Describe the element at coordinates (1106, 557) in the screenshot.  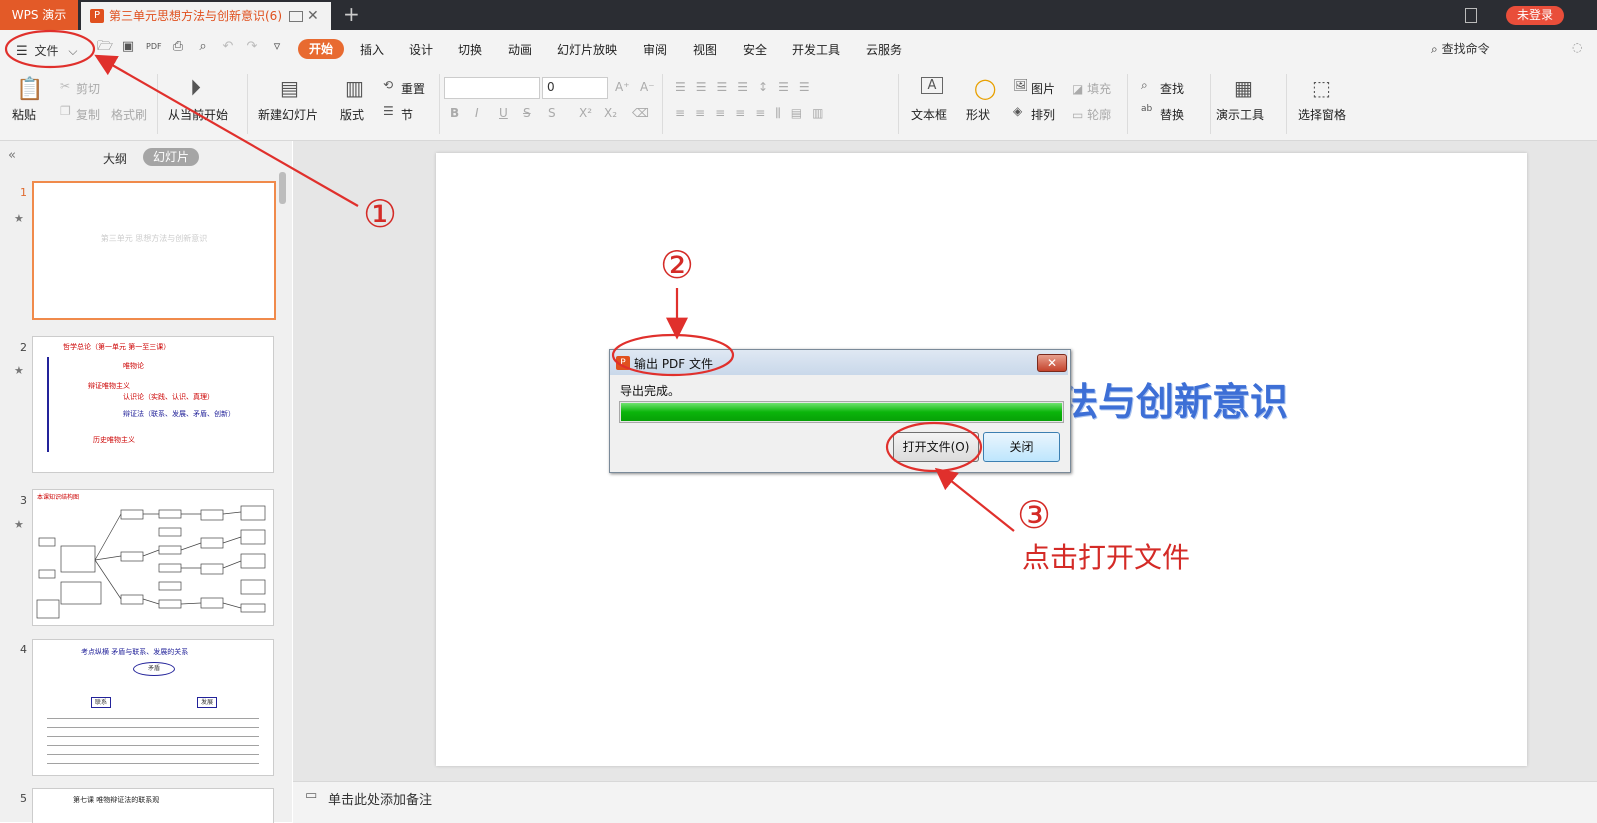
I see `annotation-step3-text: 点击打开文件` at that location.